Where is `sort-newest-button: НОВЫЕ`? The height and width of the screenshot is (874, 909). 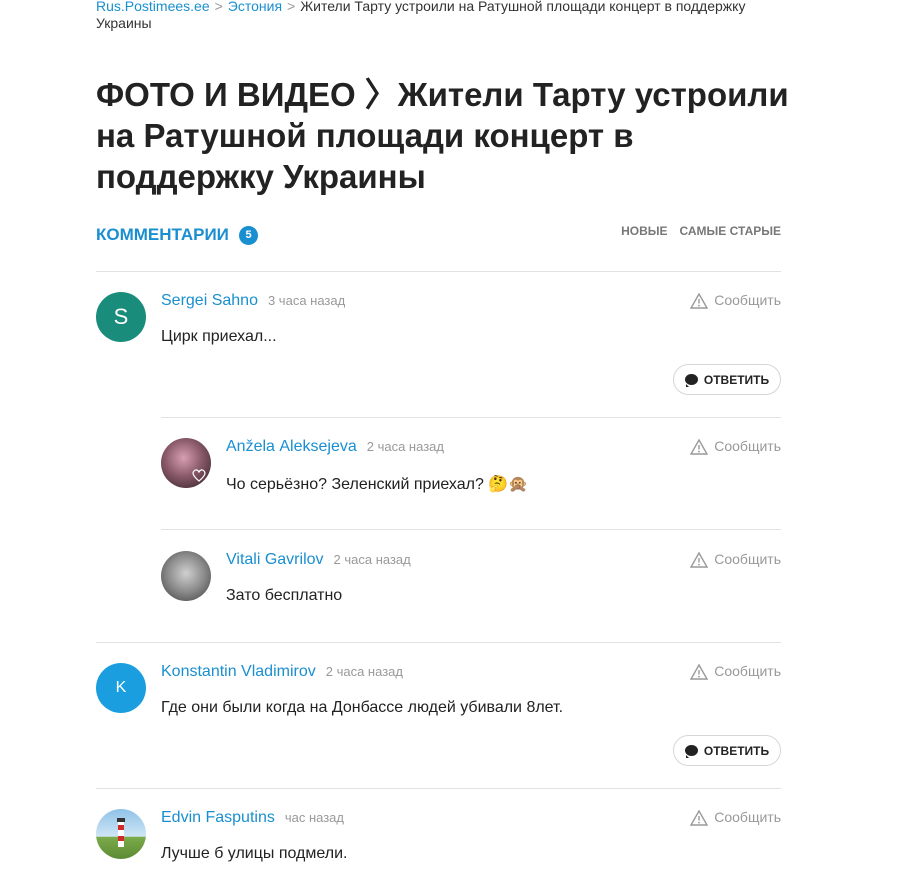 sort-newest-button: НОВЫЕ is located at coordinates (644, 231).